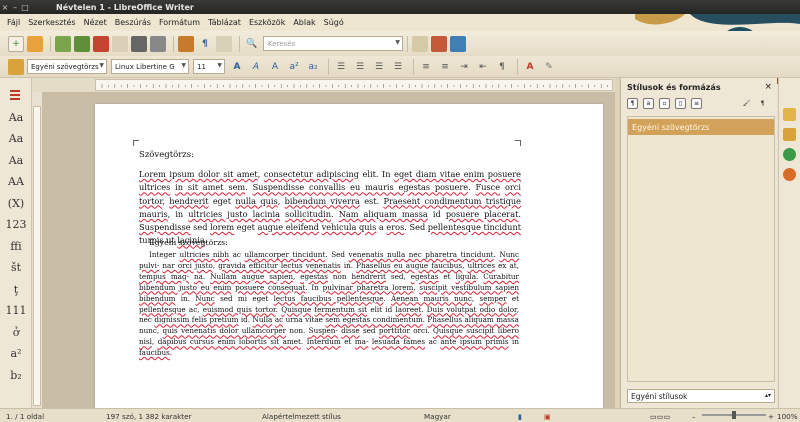 This screenshot has height=422, width=800. What do you see at coordinates (16, 375) in the screenshot?
I see `character-style-preset: b₂` at bounding box center [16, 375].